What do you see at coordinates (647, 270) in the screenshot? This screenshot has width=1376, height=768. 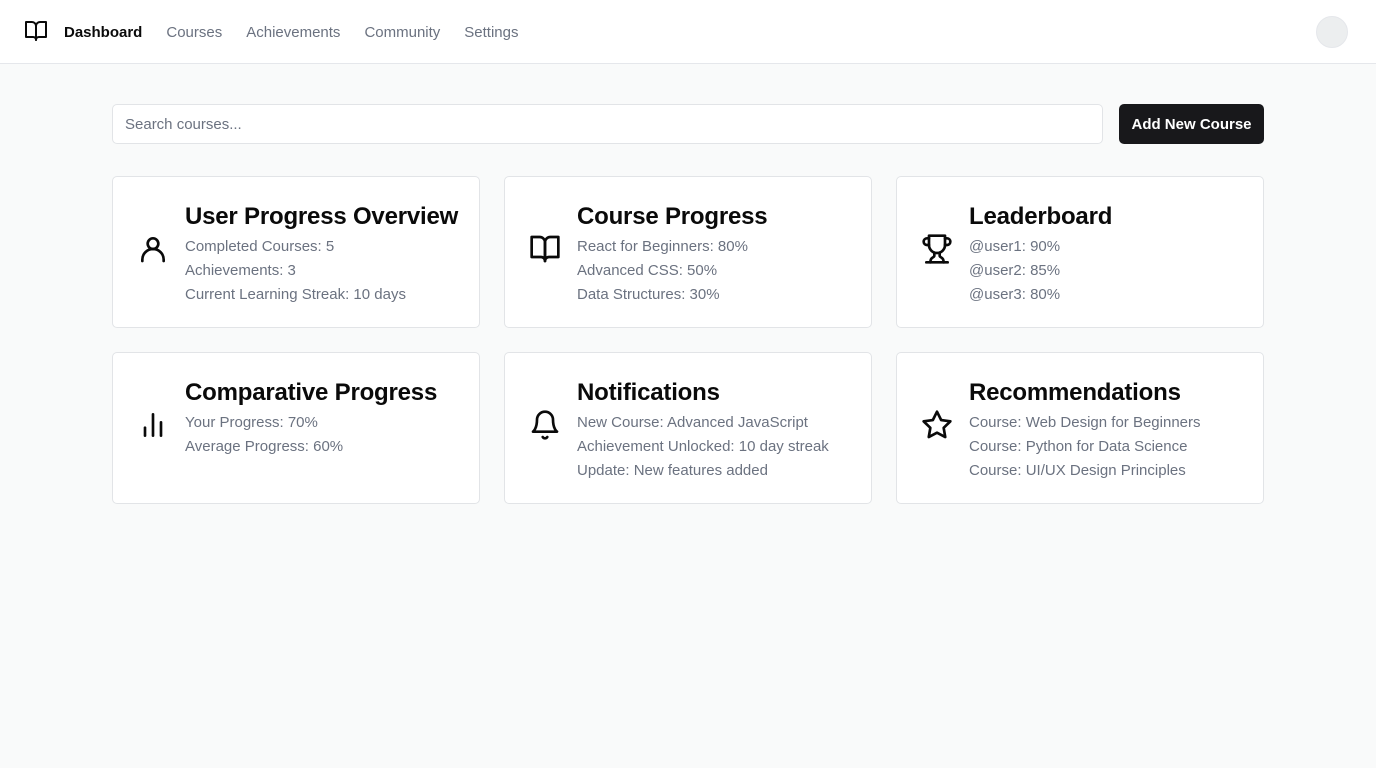 I see `list-item: Advanced CSS: 50%` at bounding box center [647, 270].